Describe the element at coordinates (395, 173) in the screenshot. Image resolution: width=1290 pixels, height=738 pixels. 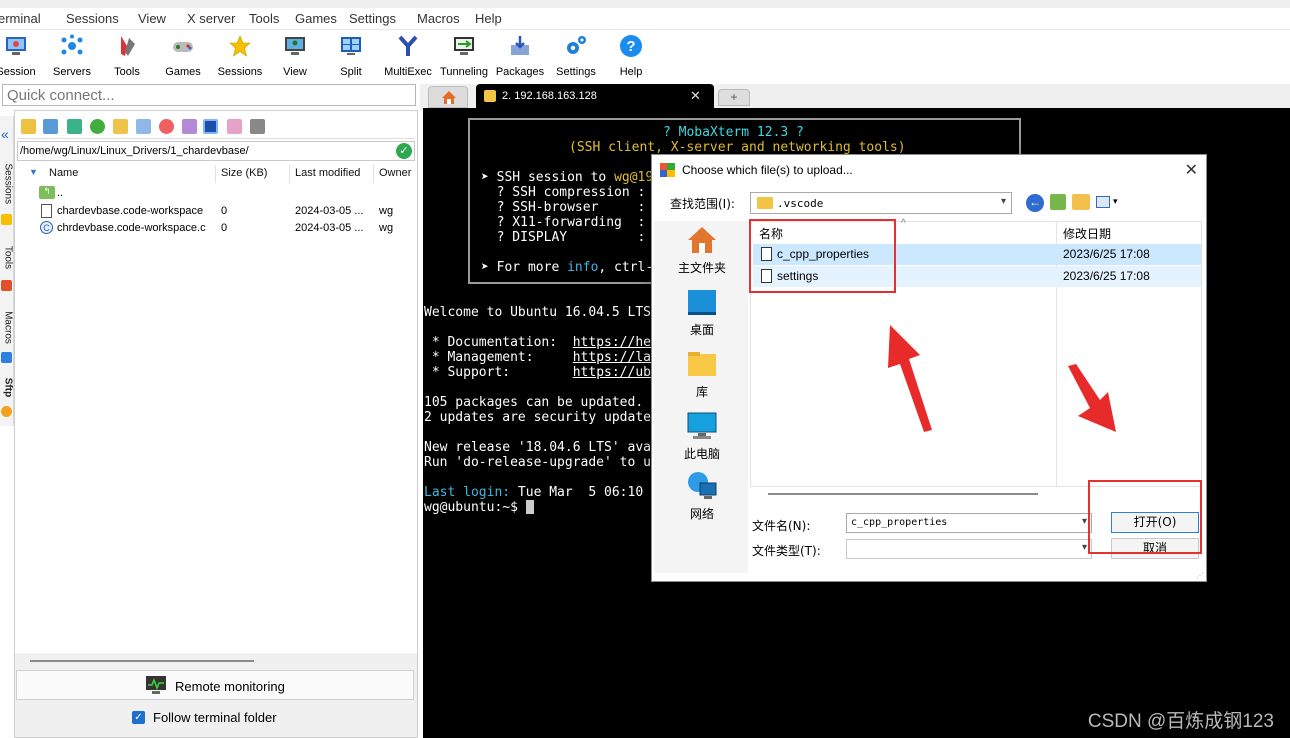
I see `col-owner: Owner` at that location.